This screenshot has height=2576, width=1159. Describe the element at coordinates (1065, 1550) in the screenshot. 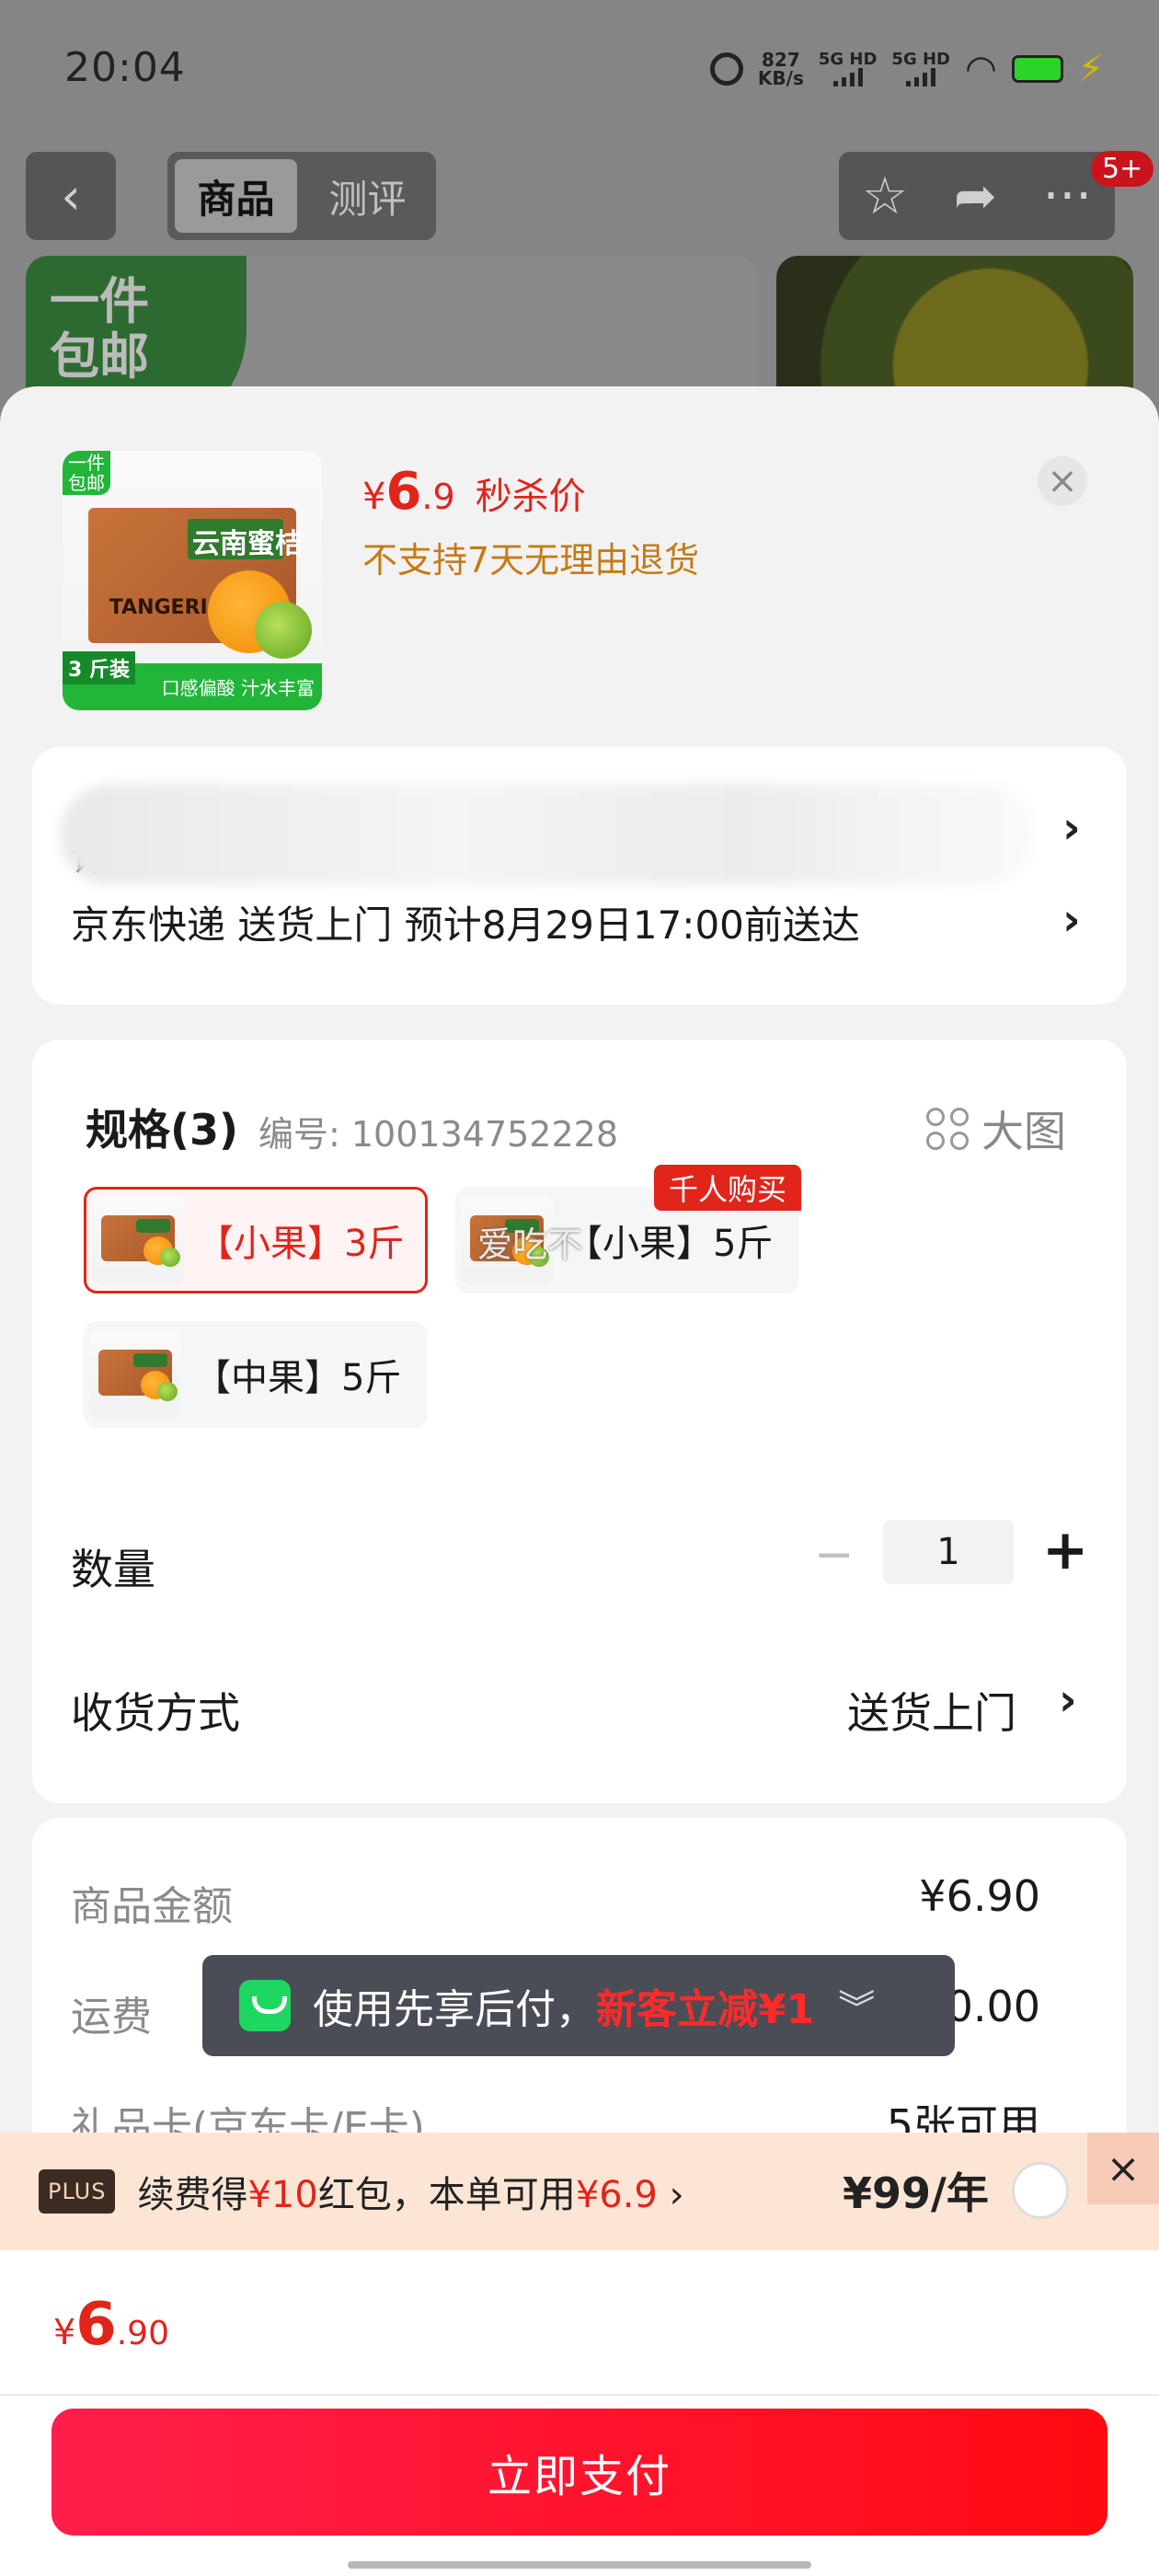

I see `plus-icon: +` at that location.